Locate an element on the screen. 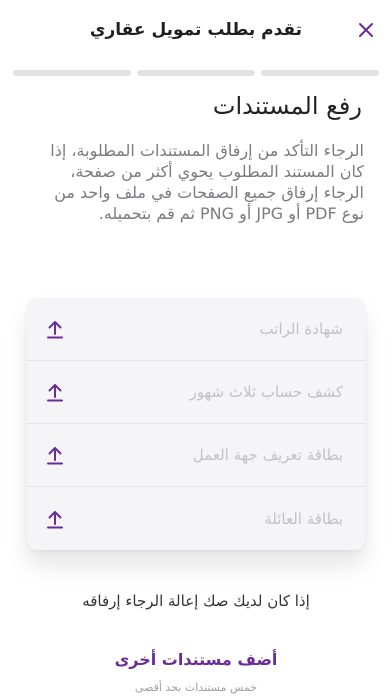  header-title: تقدم بطلب تمويل عقاري is located at coordinates (196, 30).